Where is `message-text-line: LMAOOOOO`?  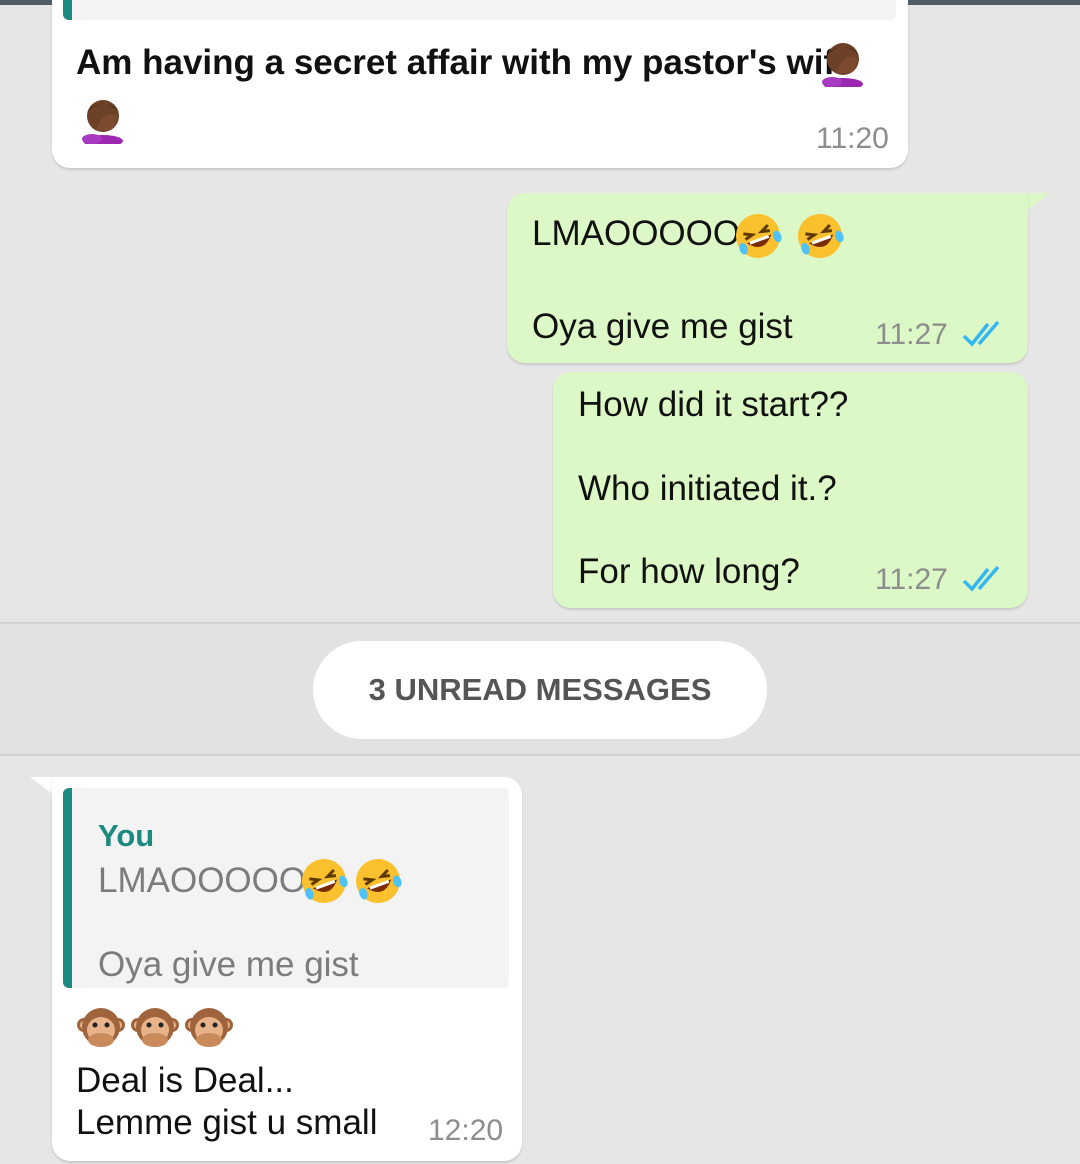 message-text-line: LMAOOOOO is located at coordinates (636, 233).